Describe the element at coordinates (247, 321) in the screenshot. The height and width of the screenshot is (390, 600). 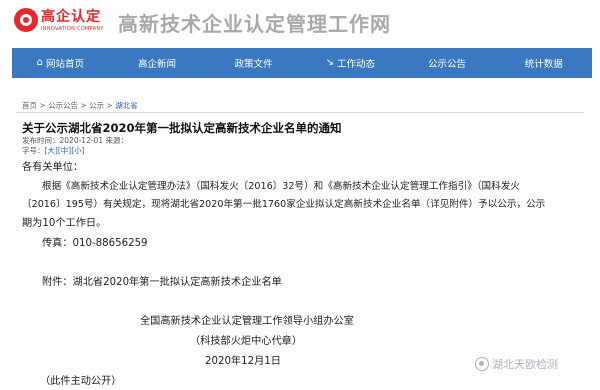
I see `signature-organization: 全国高新技术企业认定管理工作领导小组办公室` at that location.